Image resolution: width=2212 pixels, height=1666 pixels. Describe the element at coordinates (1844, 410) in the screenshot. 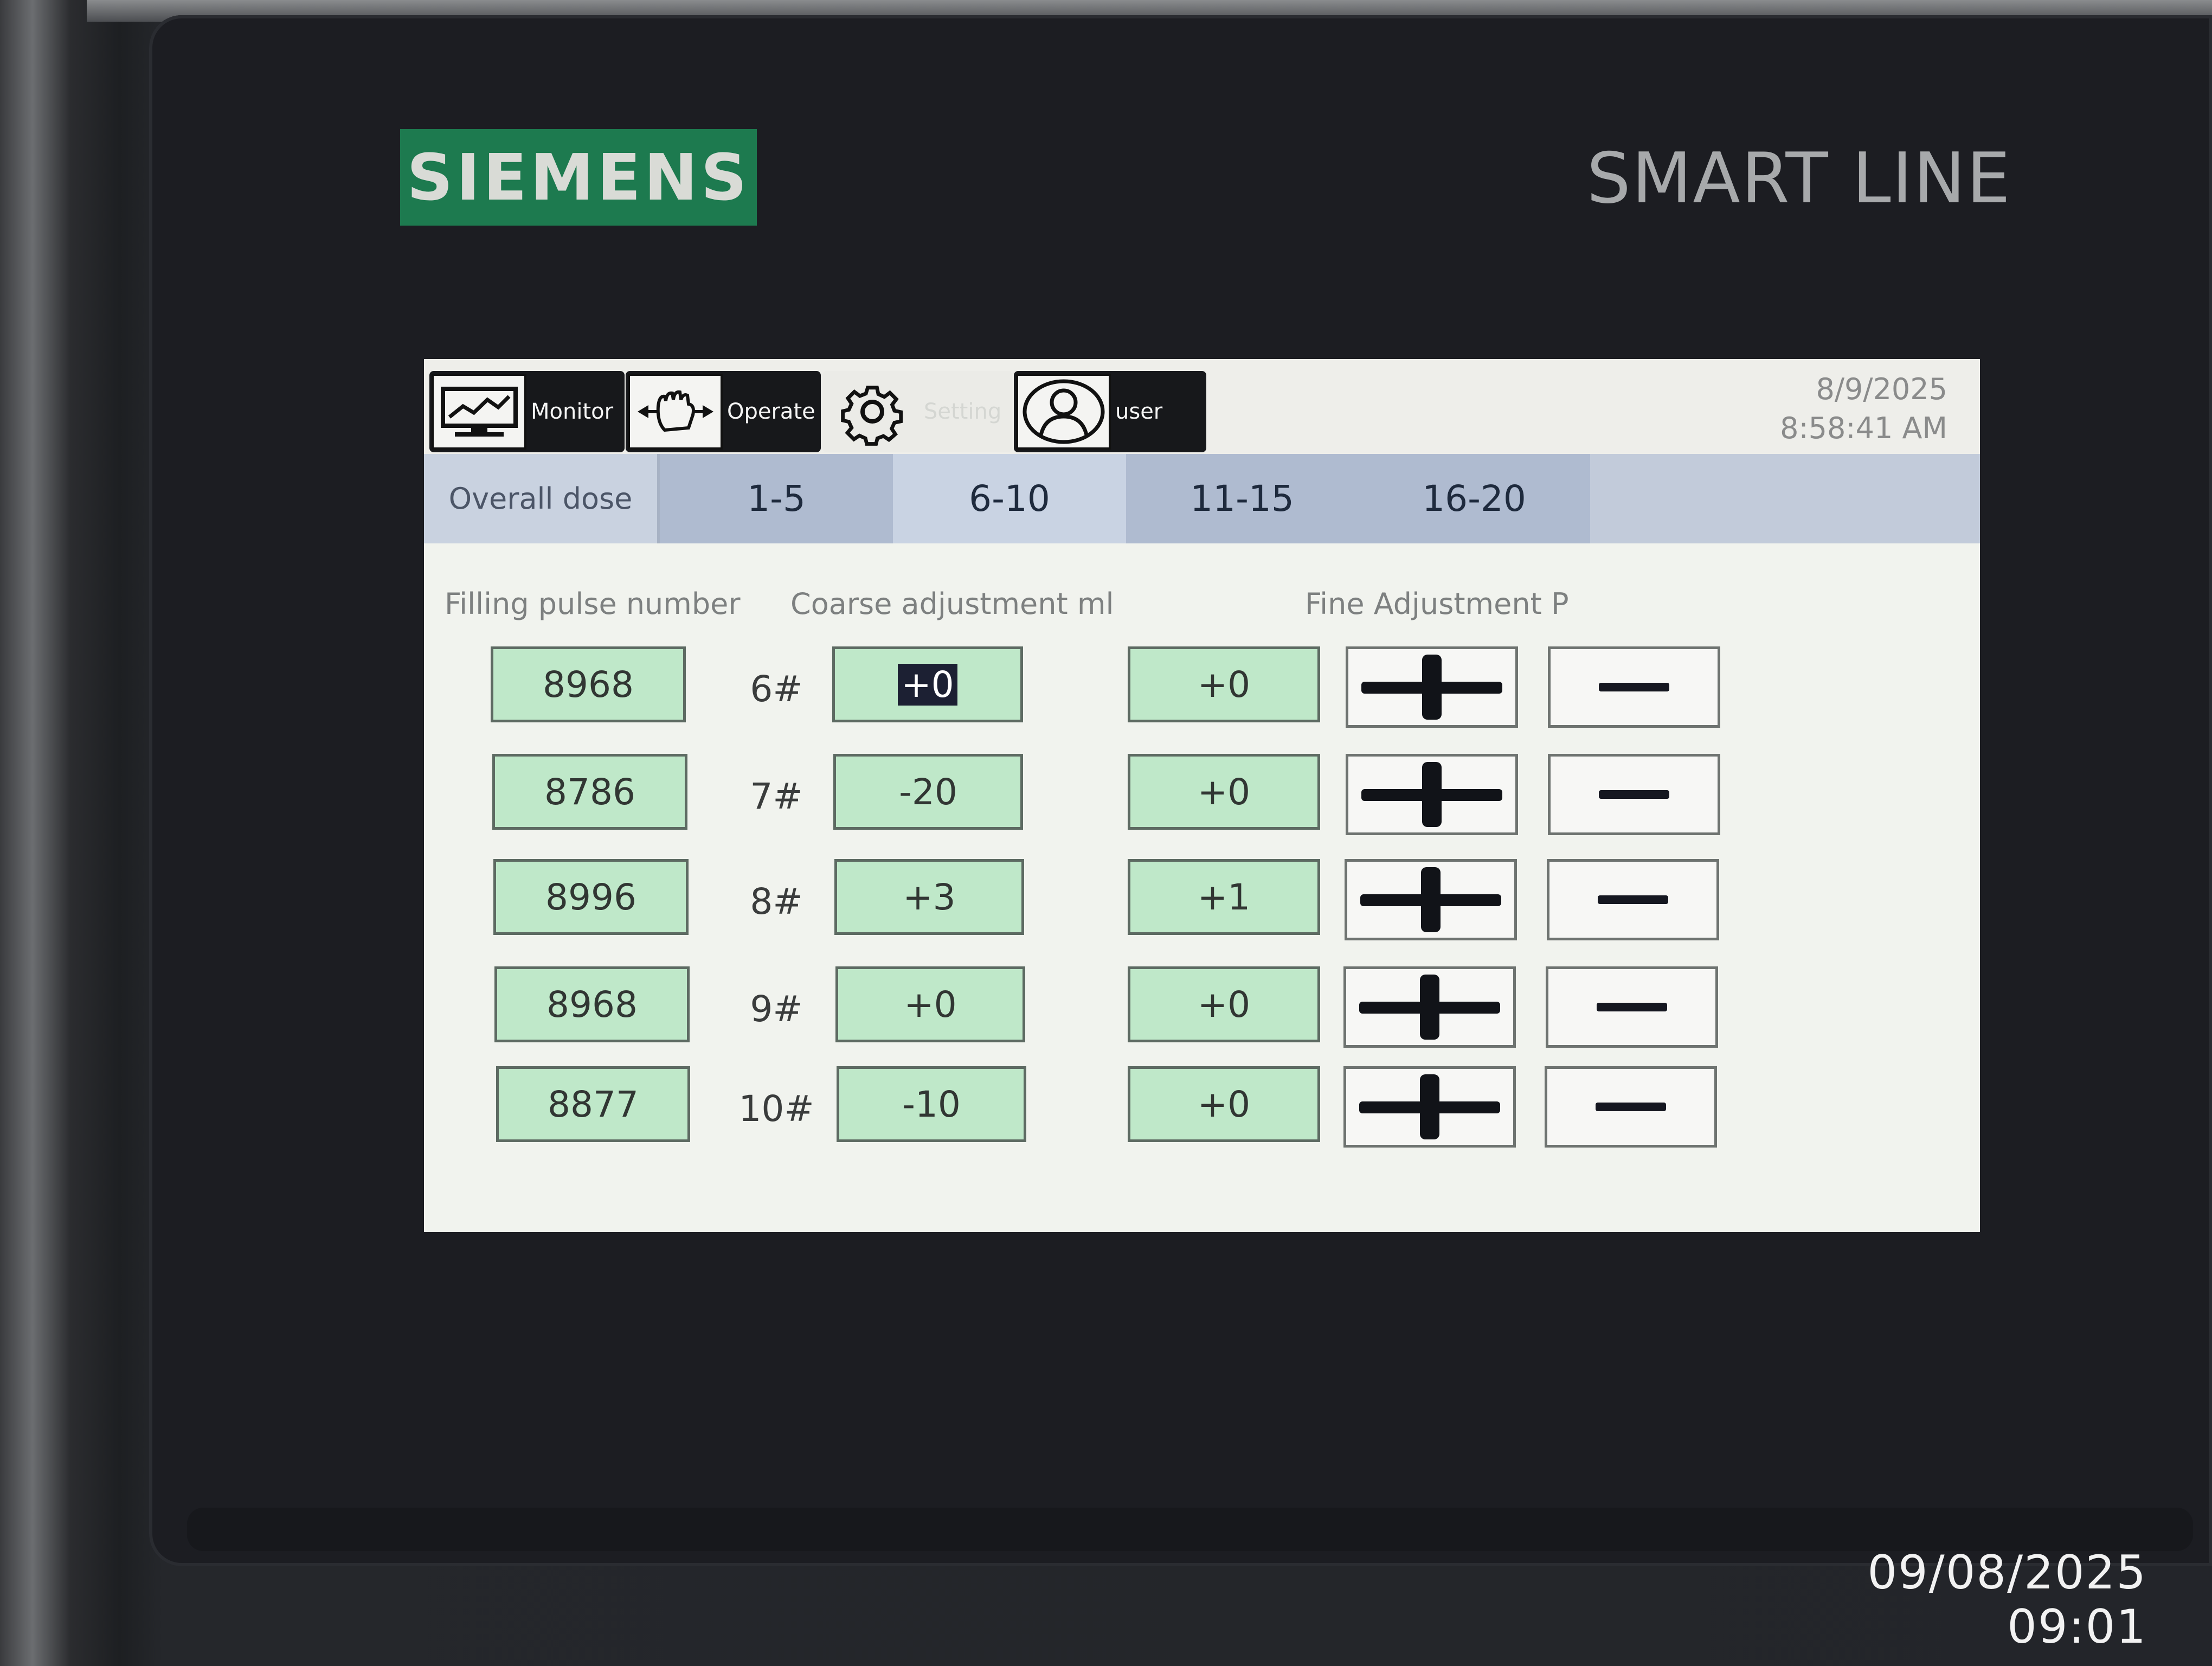

I see `clock-display: 8/9/2025 8:58:41 AM` at that location.